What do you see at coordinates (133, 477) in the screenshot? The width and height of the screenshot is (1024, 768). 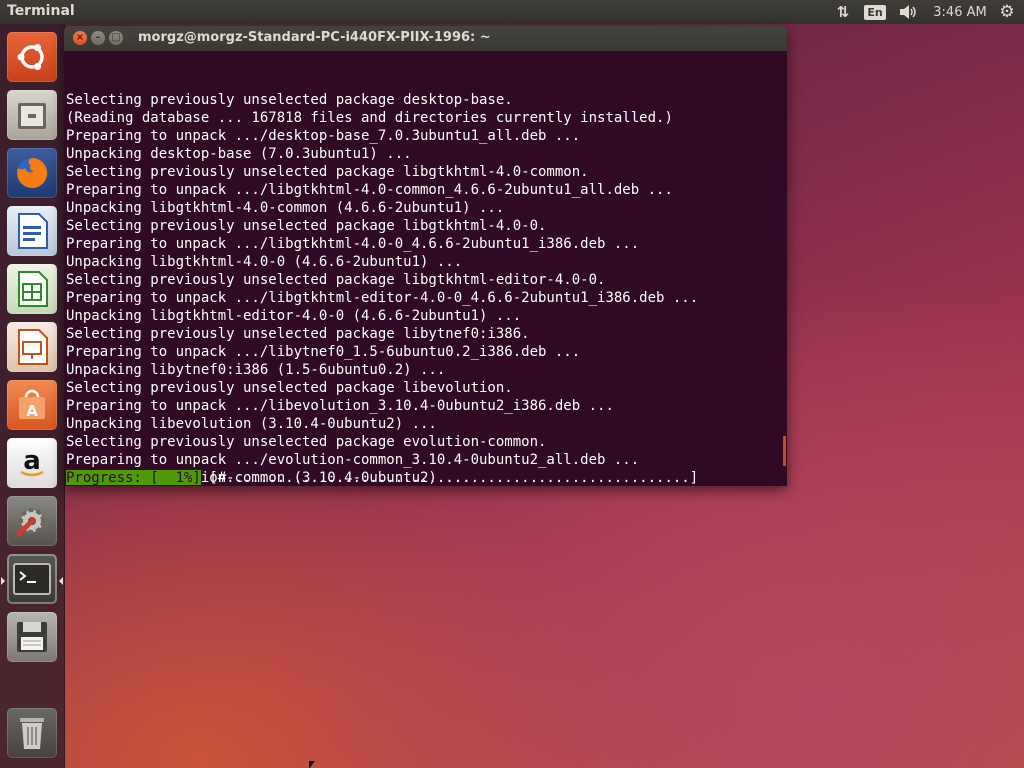 I see `progress-label: Progress: [ 1%]` at bounding box center [133, 477].